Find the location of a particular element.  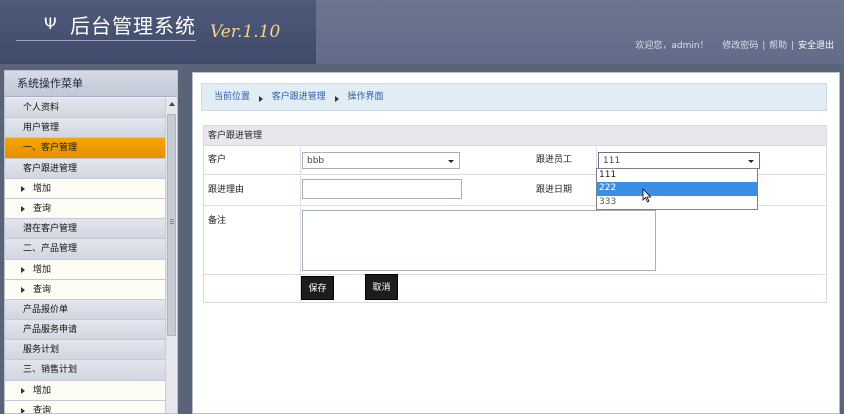

help-link: 帮助 is located at coordinates (778, 46).